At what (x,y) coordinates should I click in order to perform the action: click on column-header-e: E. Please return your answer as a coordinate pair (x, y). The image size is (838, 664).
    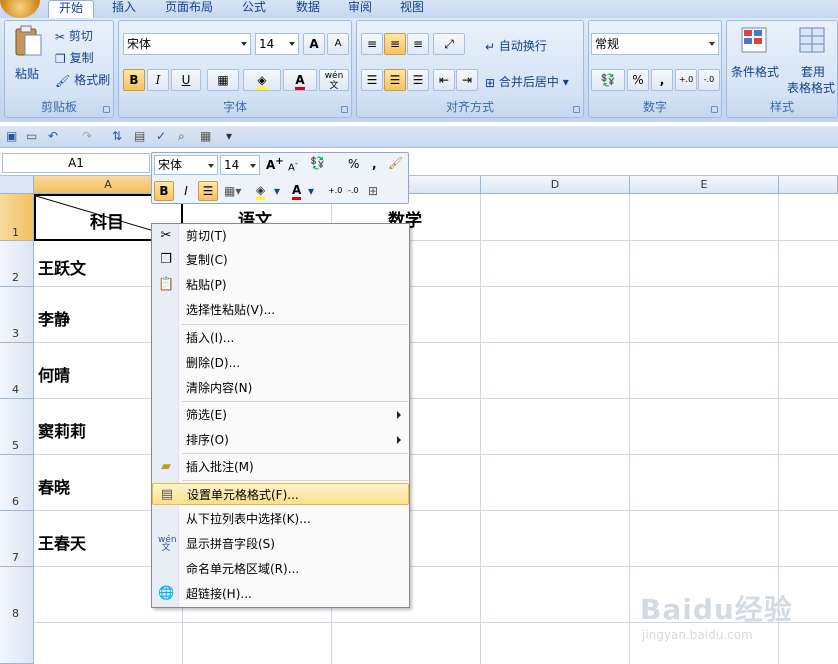
    Looking at the image, I should click on (704, 185).